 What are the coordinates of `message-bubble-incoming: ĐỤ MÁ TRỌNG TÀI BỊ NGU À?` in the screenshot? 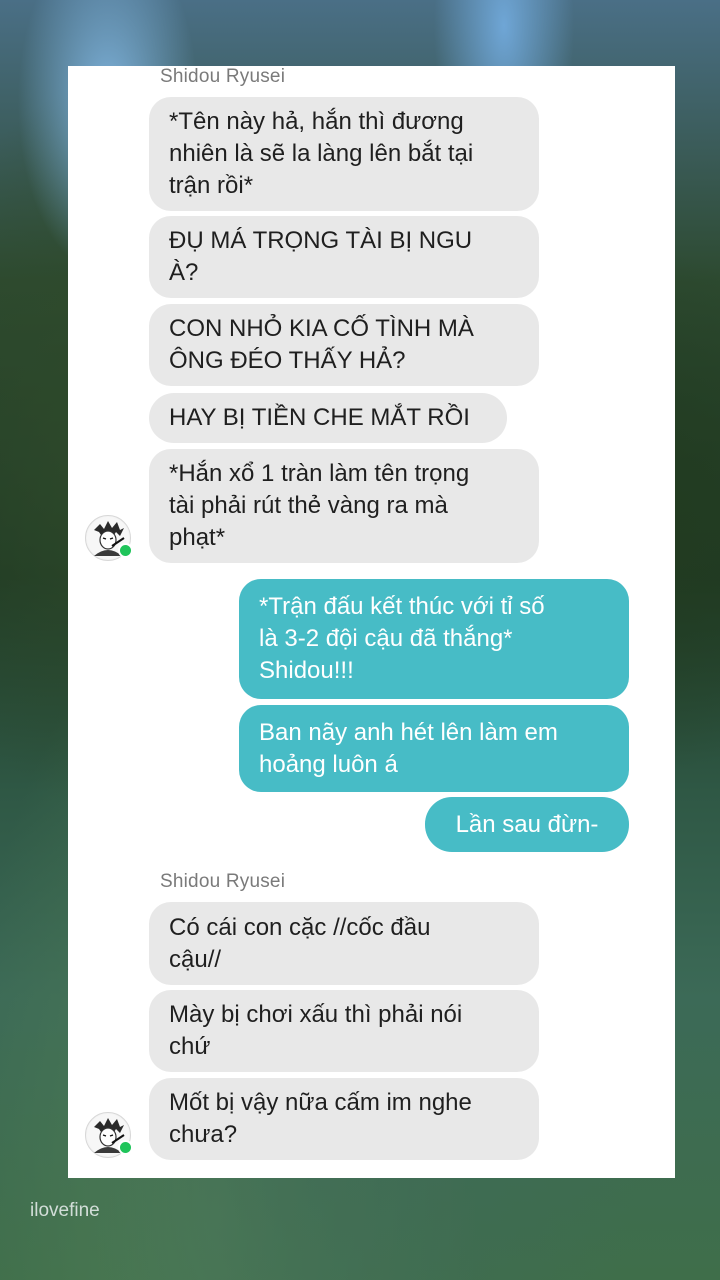 It's located at (344, 257).